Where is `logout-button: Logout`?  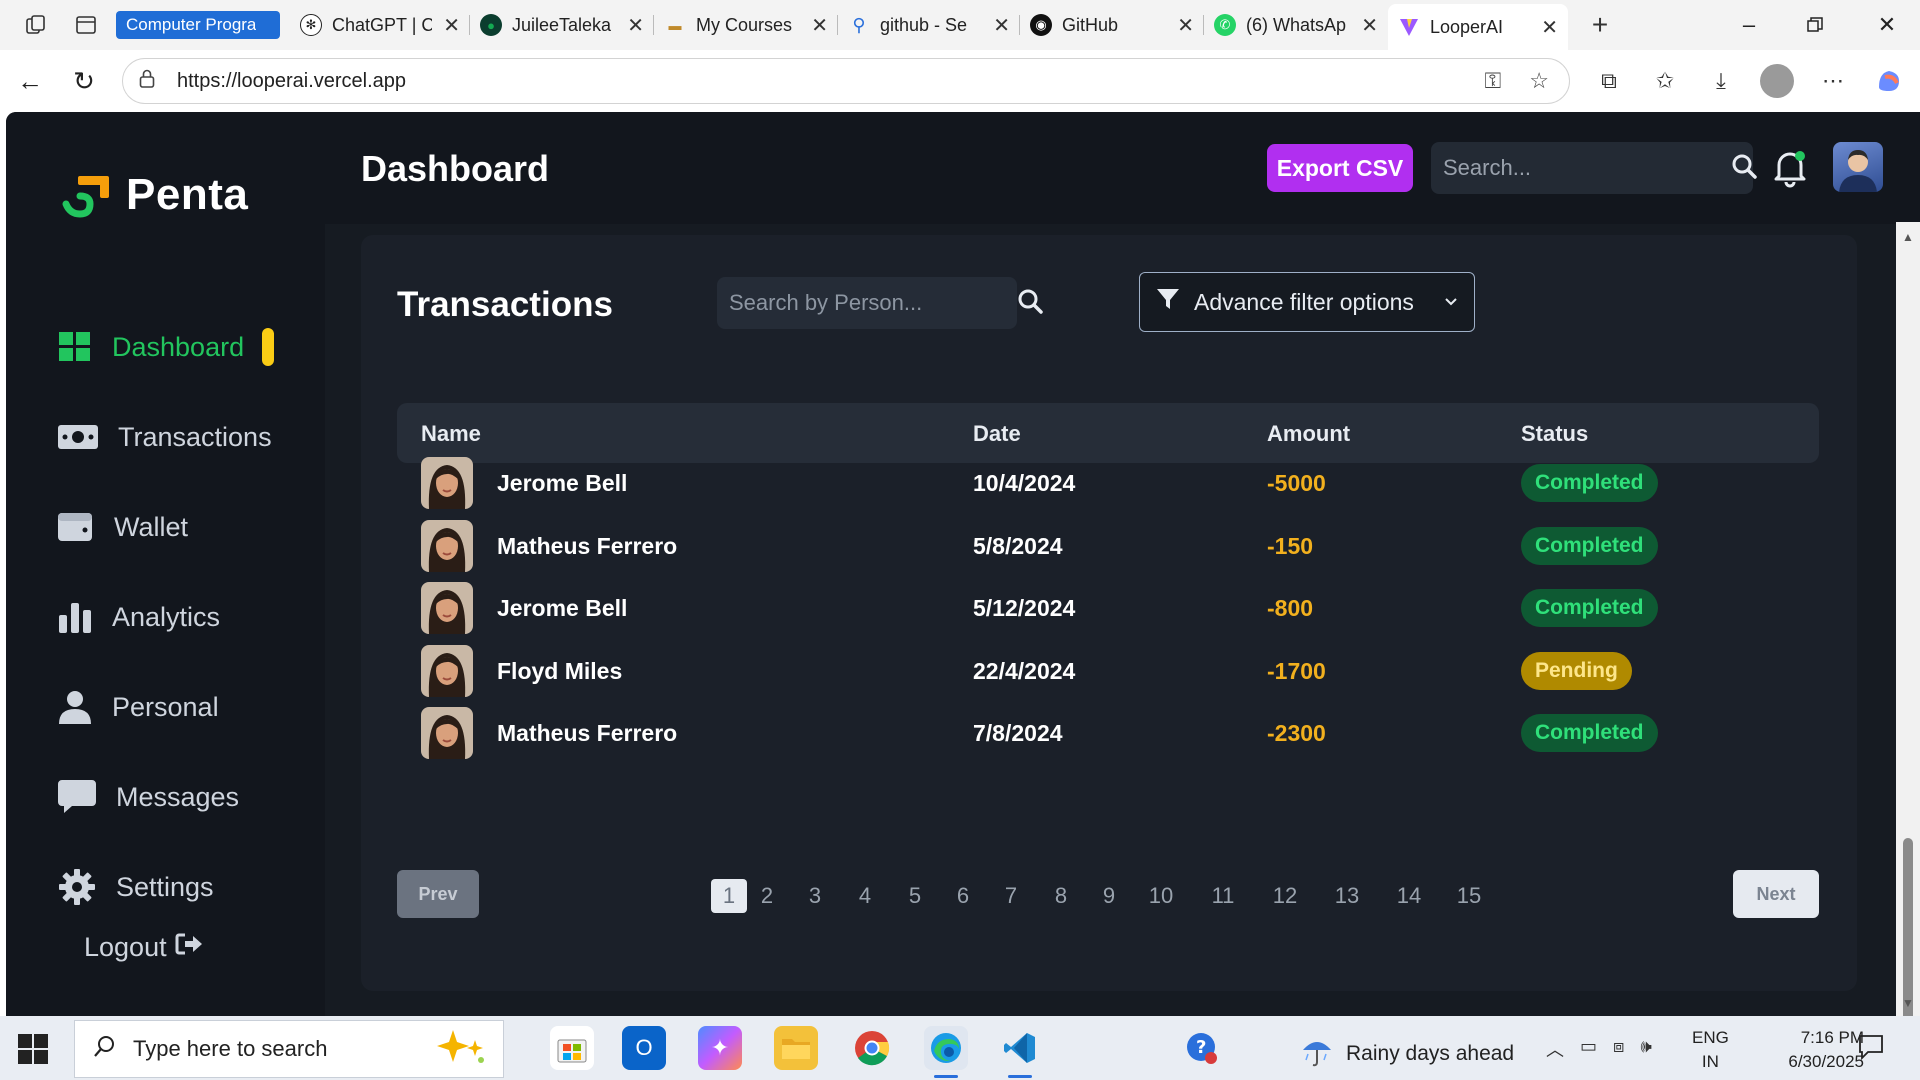
logout-button: Logout is located at coordinates (143, 947).